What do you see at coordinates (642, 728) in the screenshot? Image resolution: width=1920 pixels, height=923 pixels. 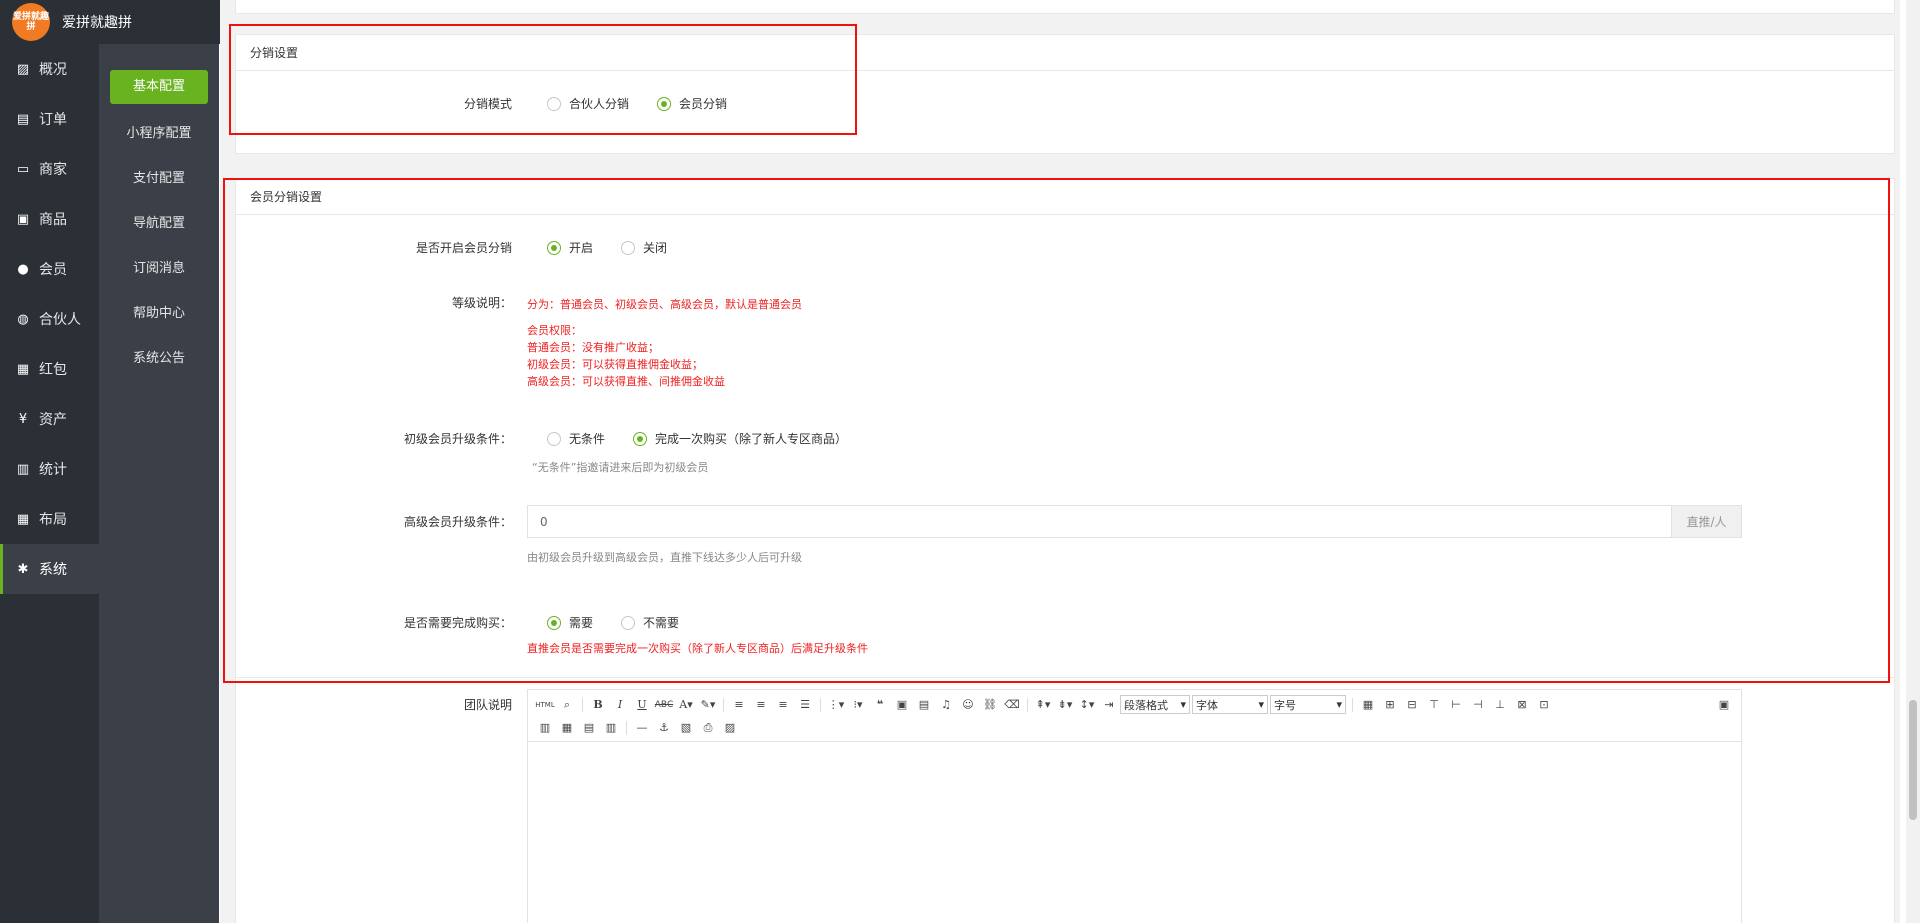 I see `horizontal-rule-icon: —` at bounding box center [642, 728].